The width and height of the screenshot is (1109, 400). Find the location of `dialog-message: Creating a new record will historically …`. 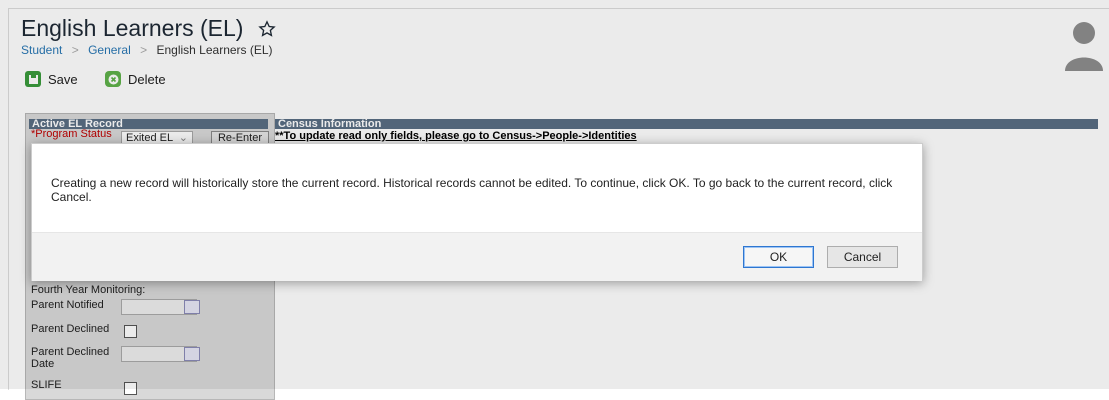

dialog-message: Creating a new record will historically … is located at coordinates (472, 190).